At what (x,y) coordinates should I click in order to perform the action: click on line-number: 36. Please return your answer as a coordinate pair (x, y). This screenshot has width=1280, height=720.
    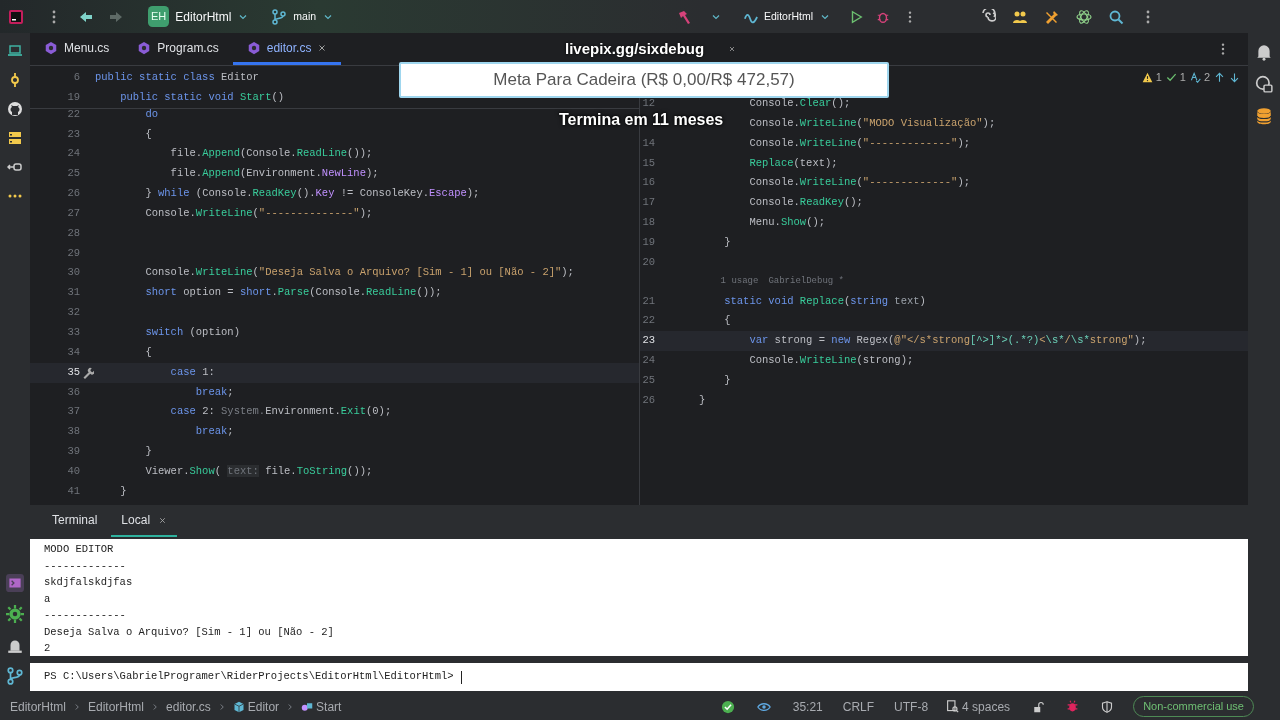
    Looking at the image, I should click on (73, 391).